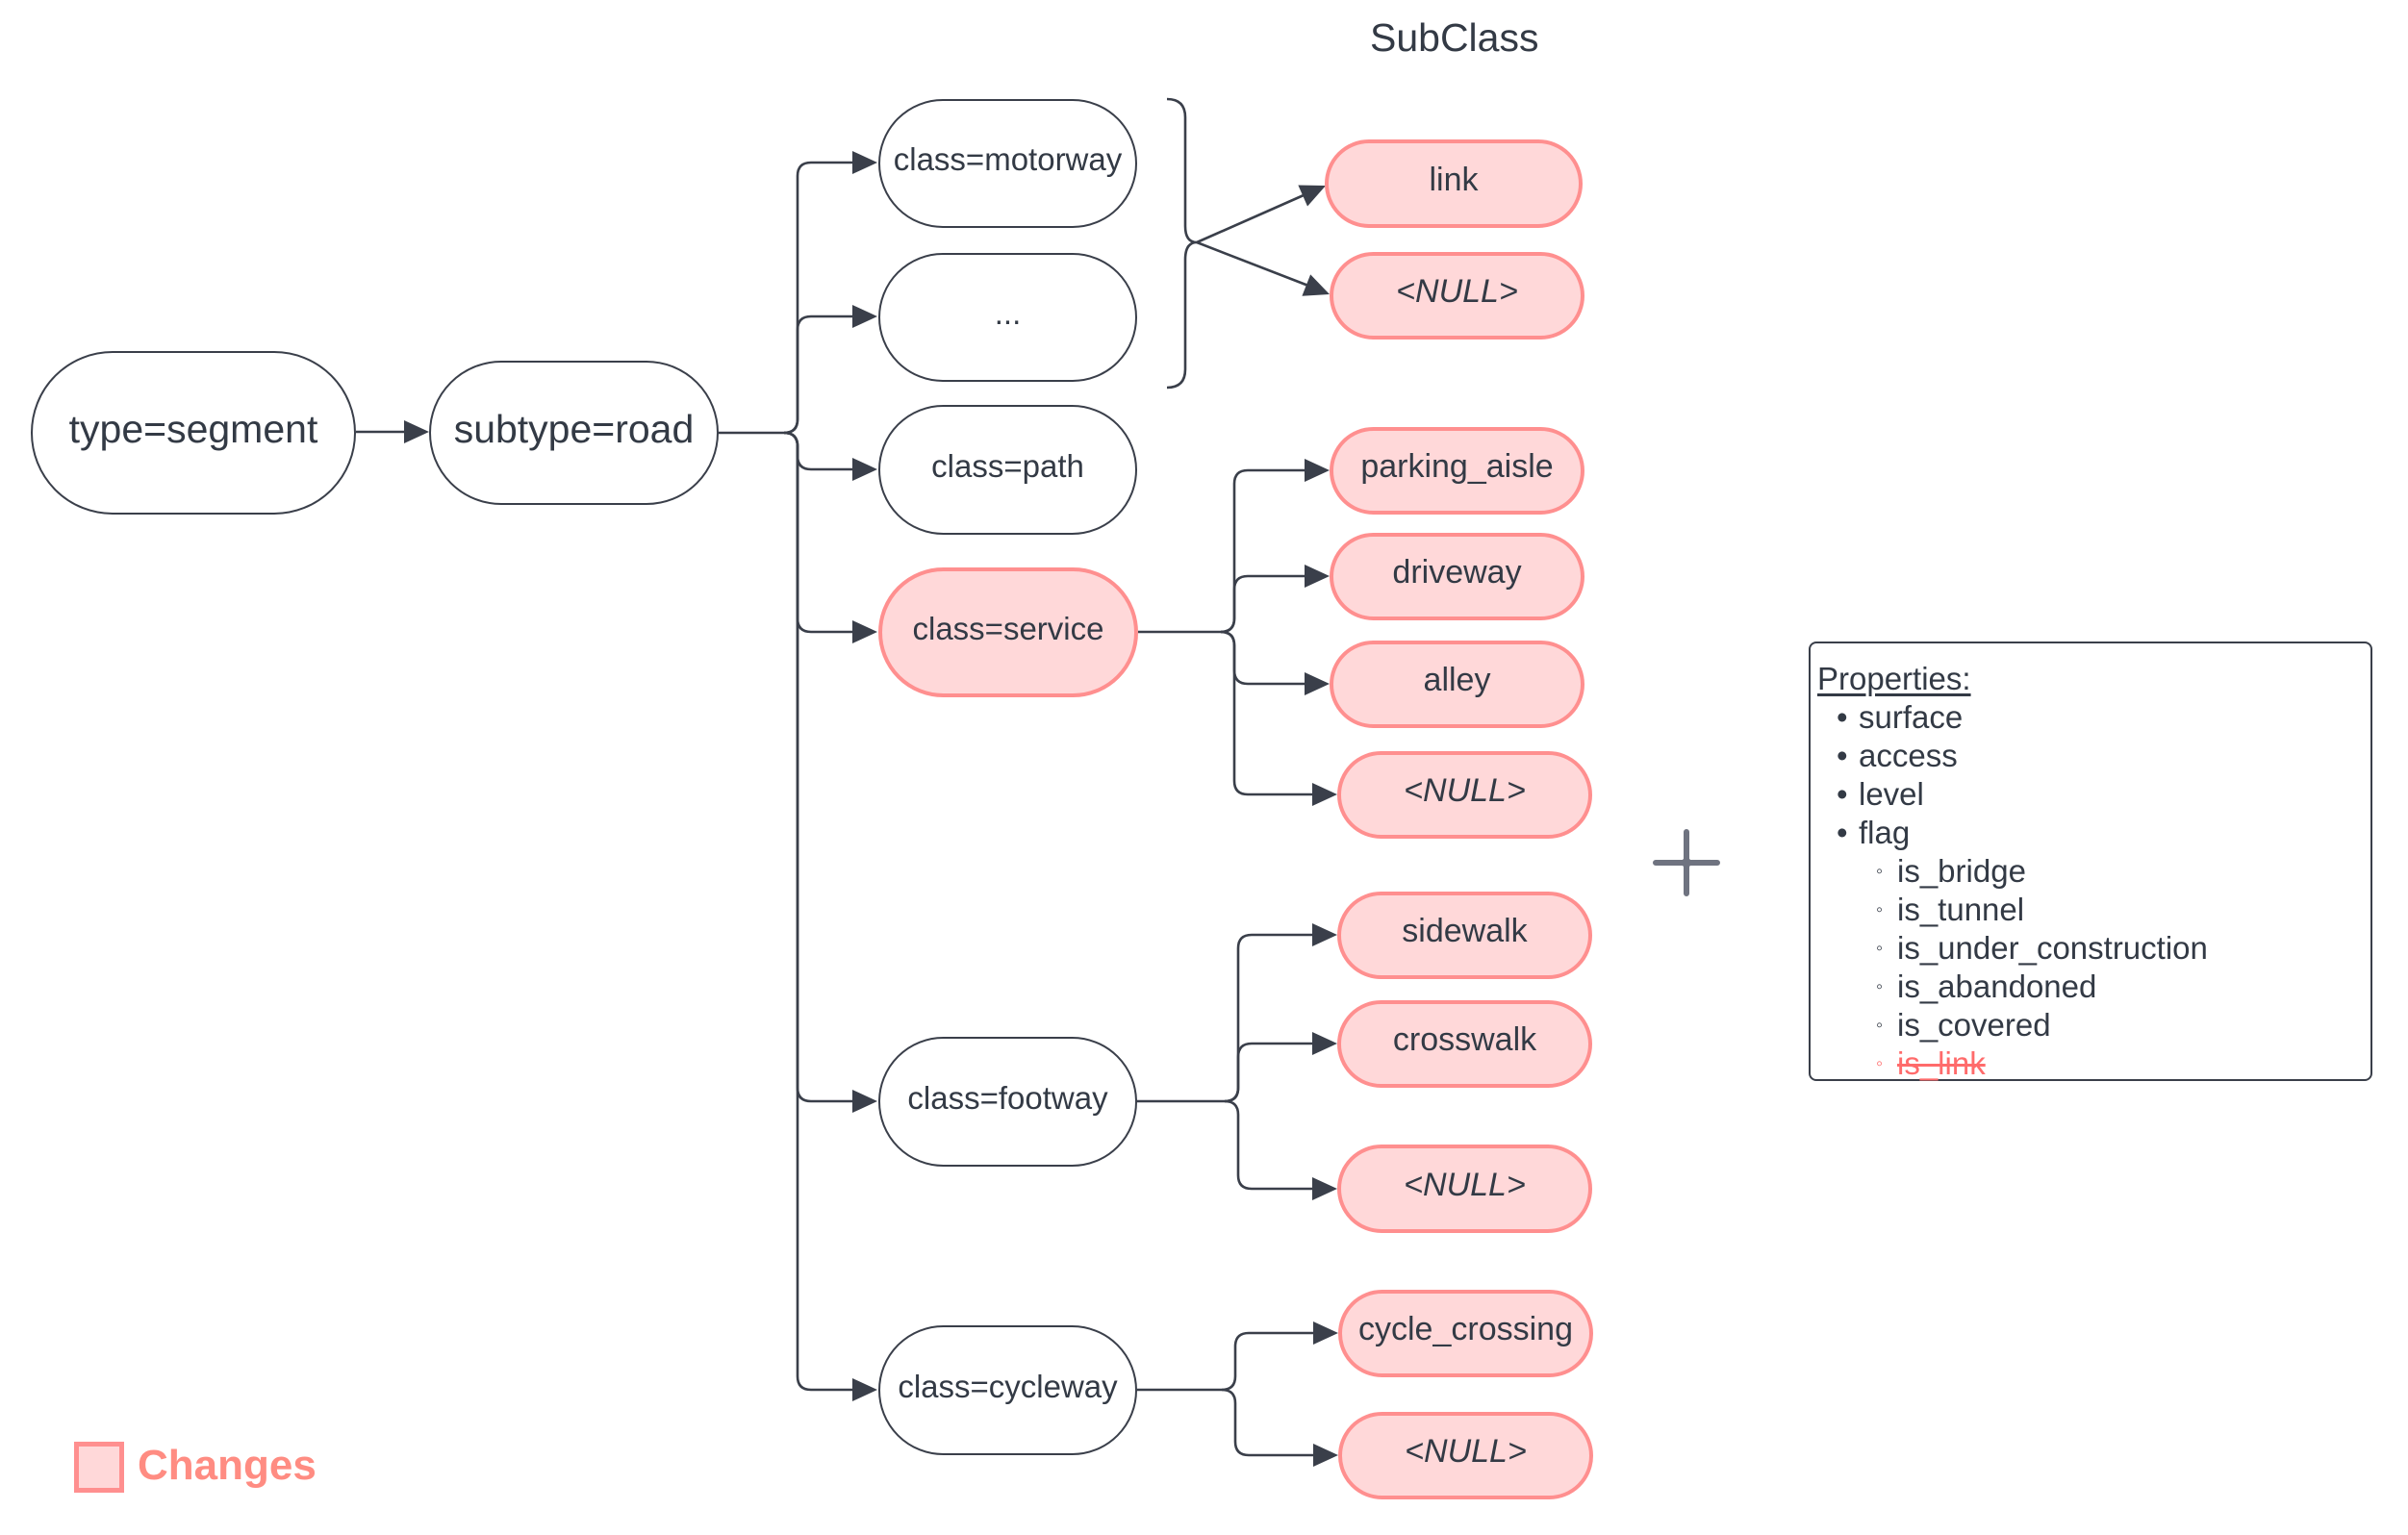 Image resolution: width=2408 pixels, height=1535 pixels. Describe the element at coordinates (1961, 871) in the screenshot. I see `property-label: is_bridge` at that location.